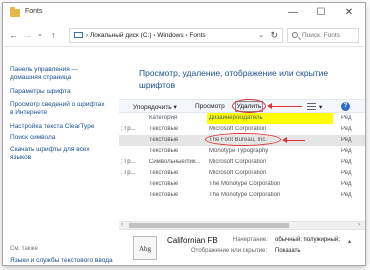  I want to click on search-icon, so click(295, 35).